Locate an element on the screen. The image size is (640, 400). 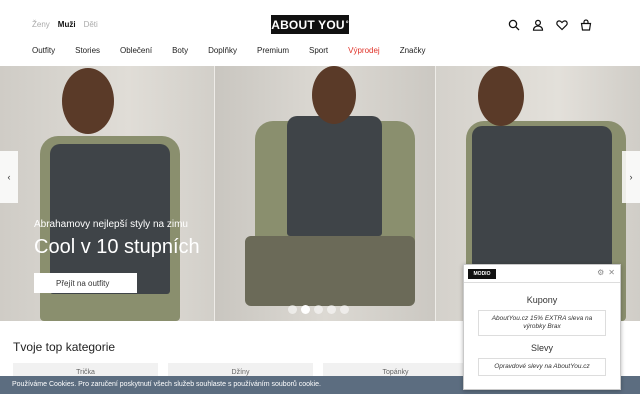
nav-vyprodej: Výprodej is located at coordinates (364, 50).